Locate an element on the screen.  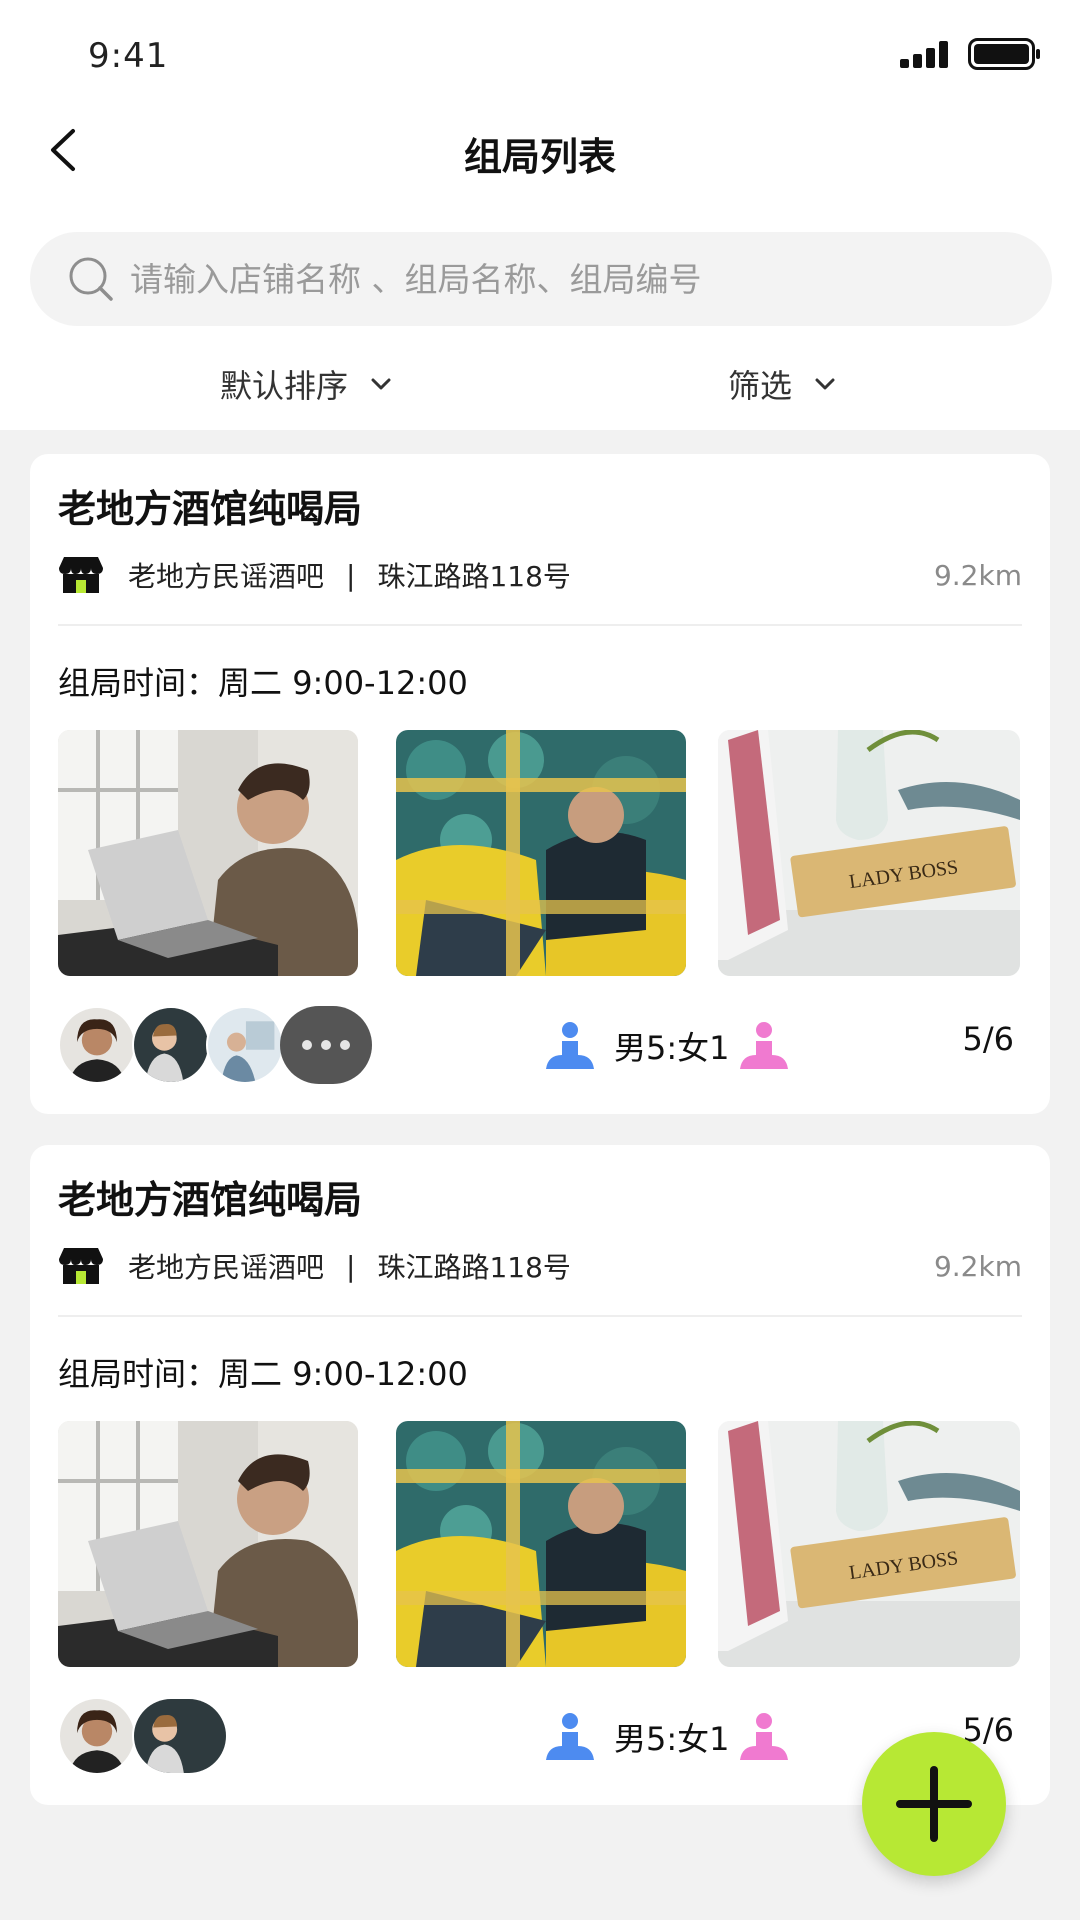
more-participants-button is located at coordinates (326, 1045).